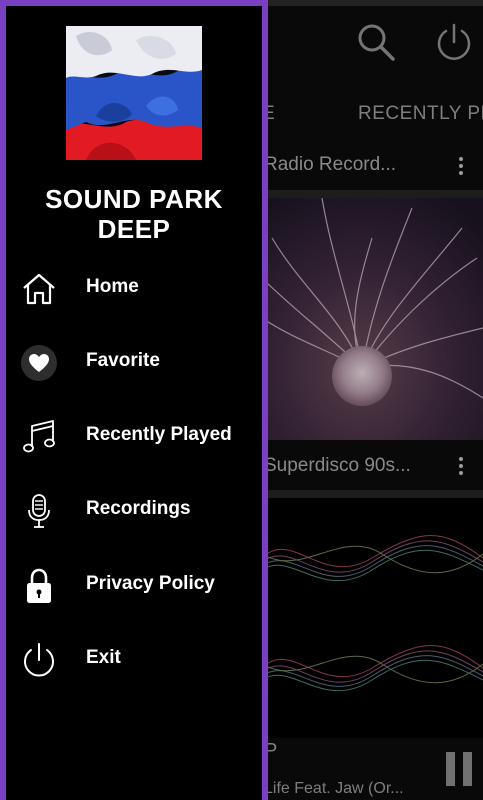  I want to click on station-name: SOUND PARK DEEP, so click(134, 214).